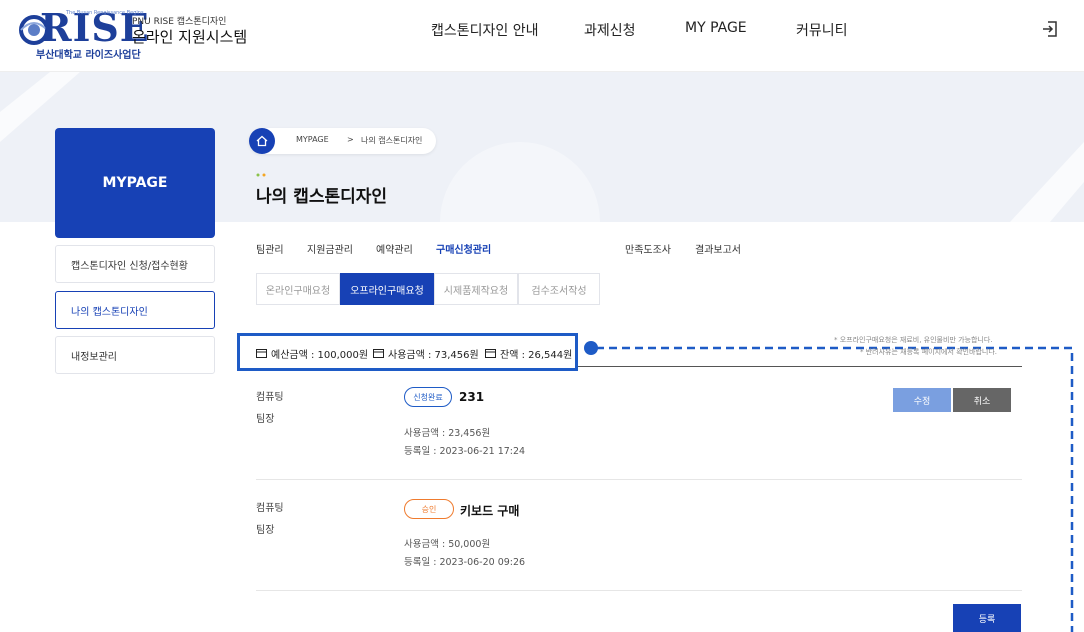 The width and height of the screenshot is (1084, 632). I want to click on record-title: 231, so click(471, 397).